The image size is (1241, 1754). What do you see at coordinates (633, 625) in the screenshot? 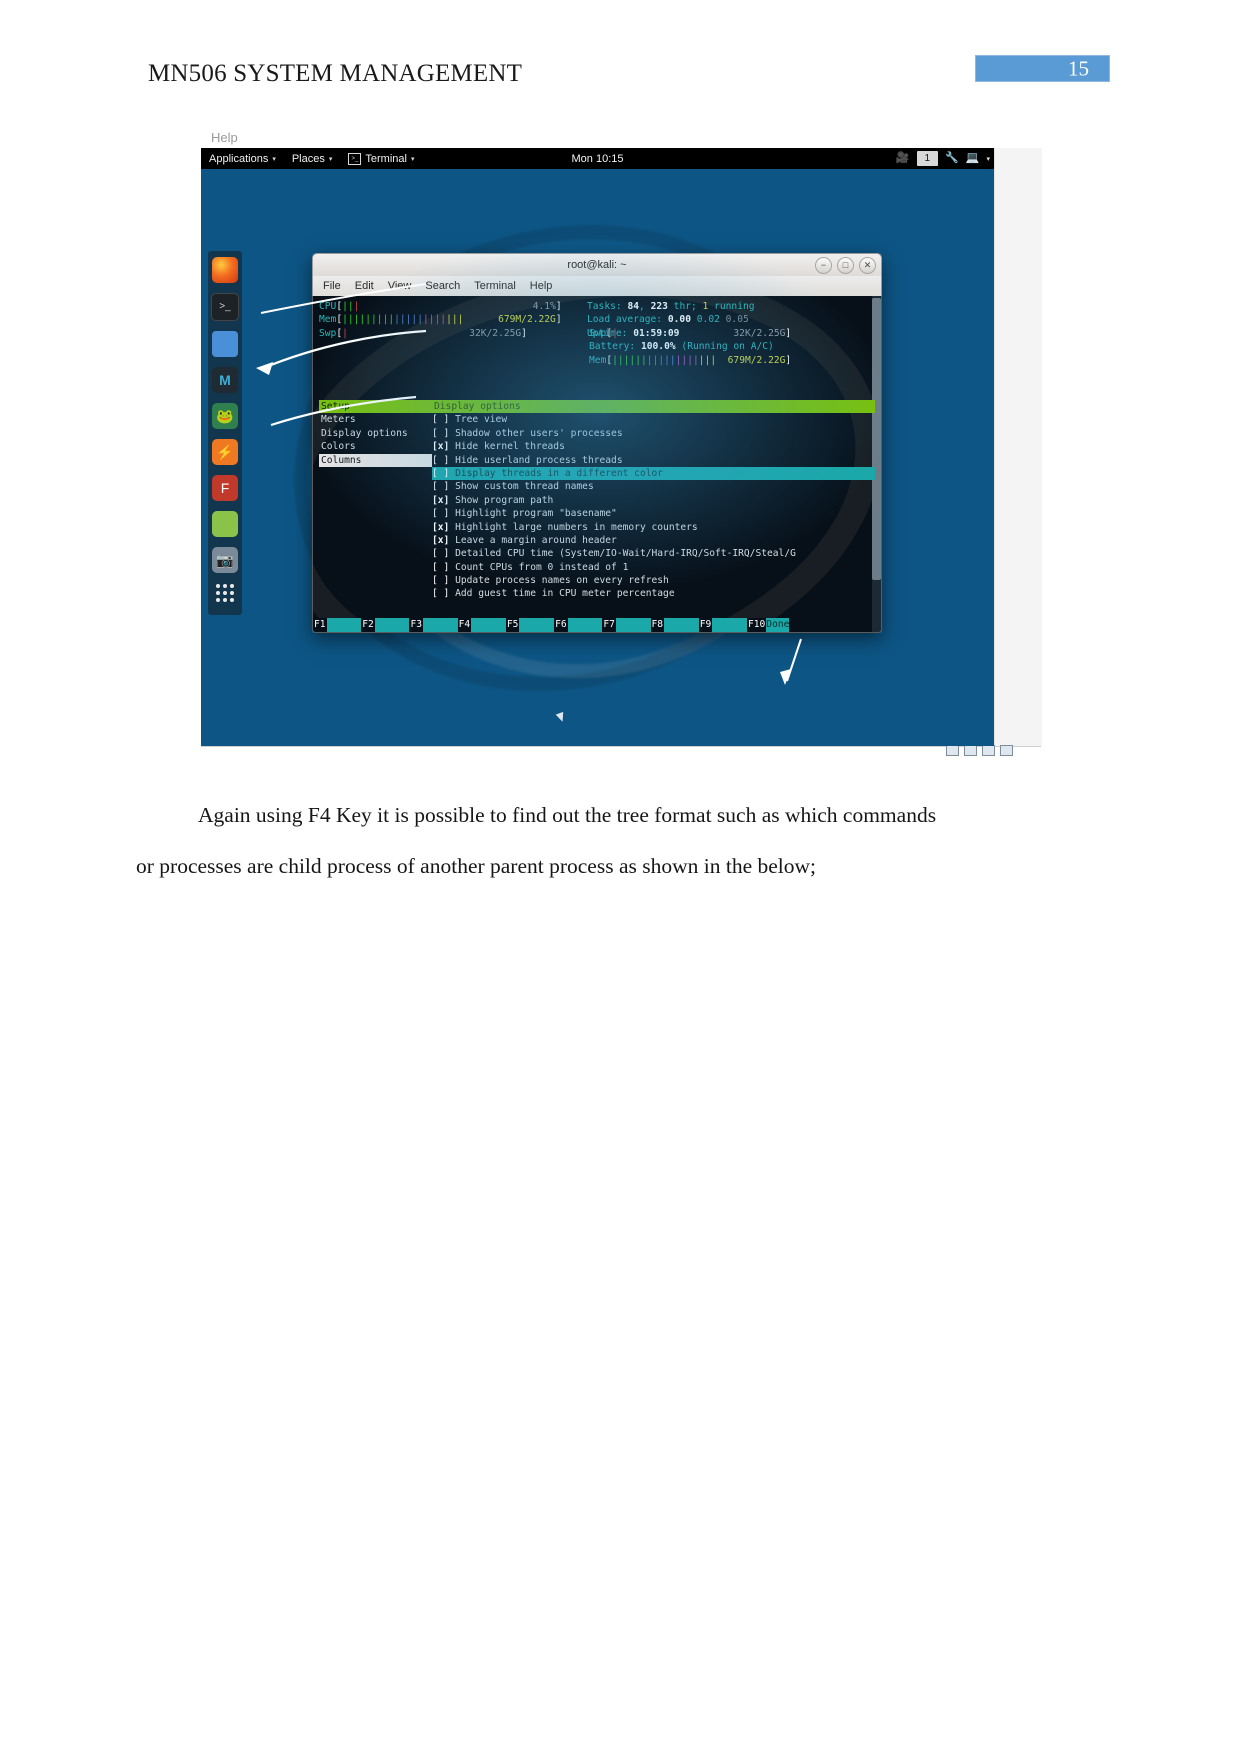
I see `fkey-f7-label` at bounding box center [633, 625].